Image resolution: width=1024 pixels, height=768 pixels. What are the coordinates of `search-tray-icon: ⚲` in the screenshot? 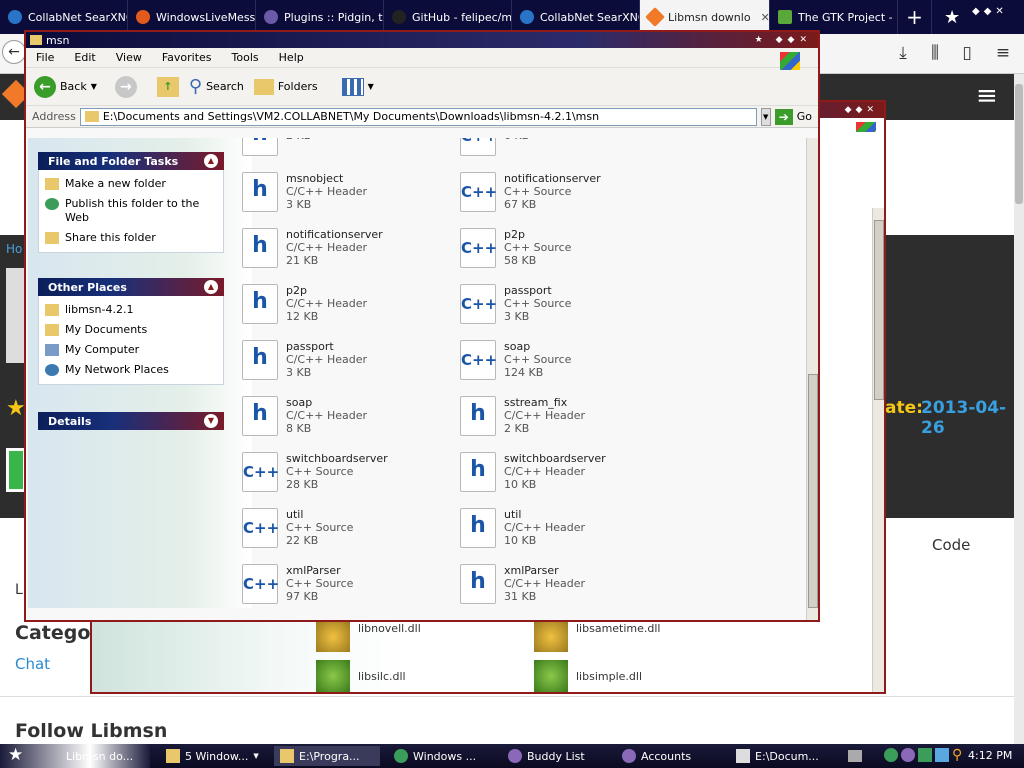 It's located at (959, 755).